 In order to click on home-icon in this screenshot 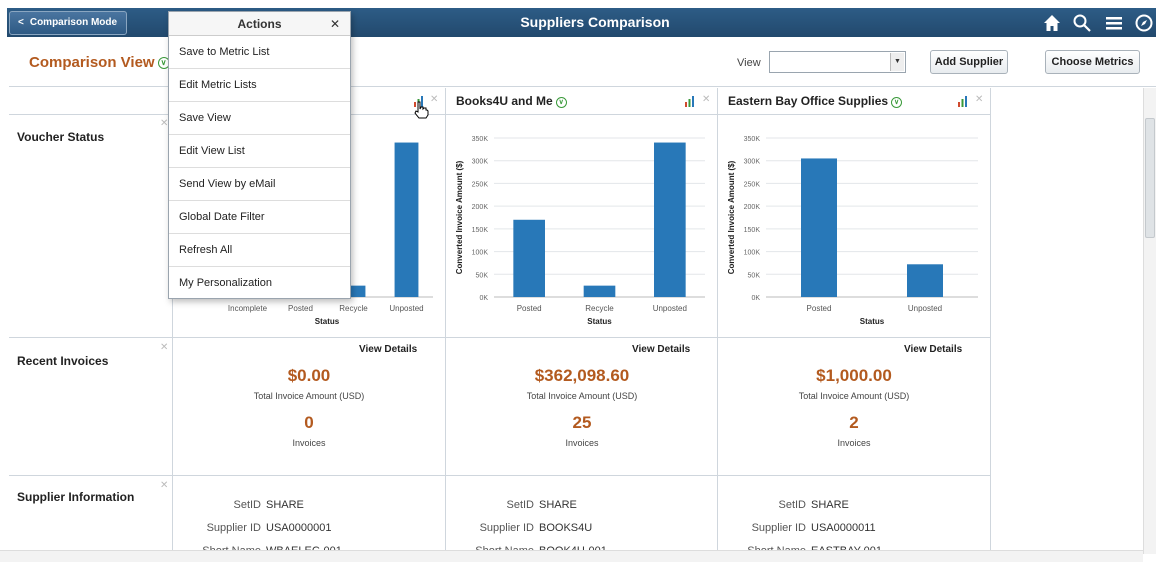, I will do `click(1052, 23)`.